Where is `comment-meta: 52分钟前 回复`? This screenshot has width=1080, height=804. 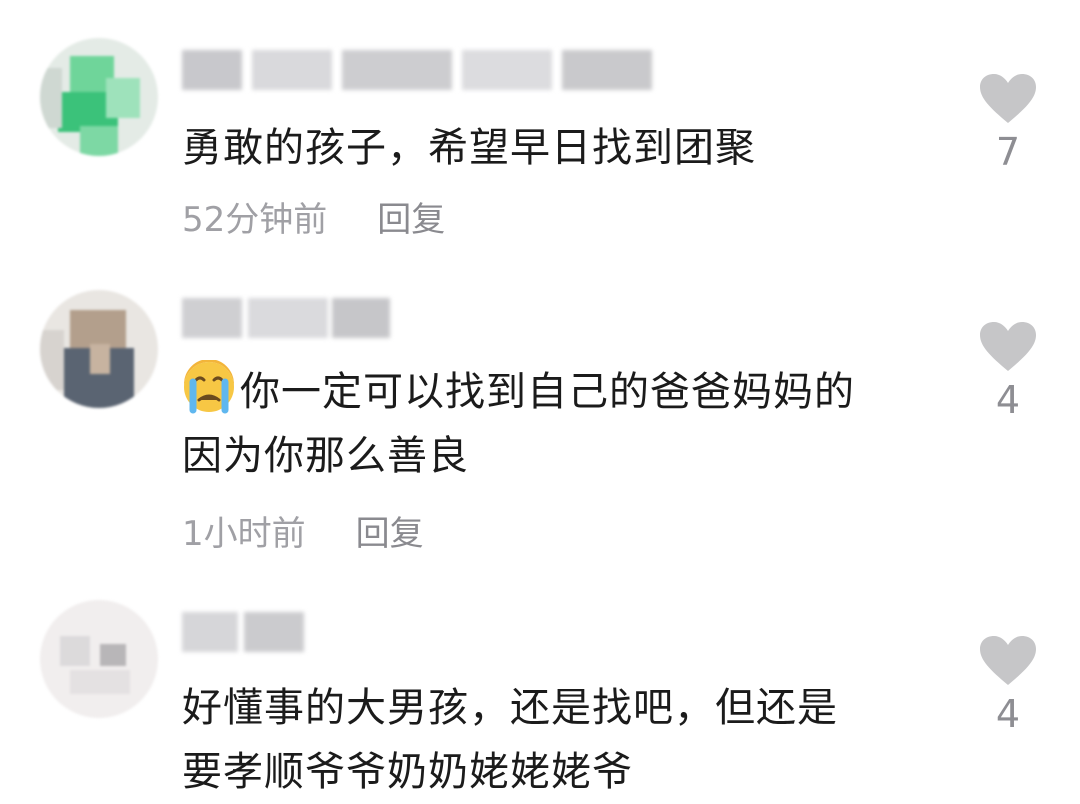 comment-meta: 52分钟前 回复 is located at coordinates (313, 216).